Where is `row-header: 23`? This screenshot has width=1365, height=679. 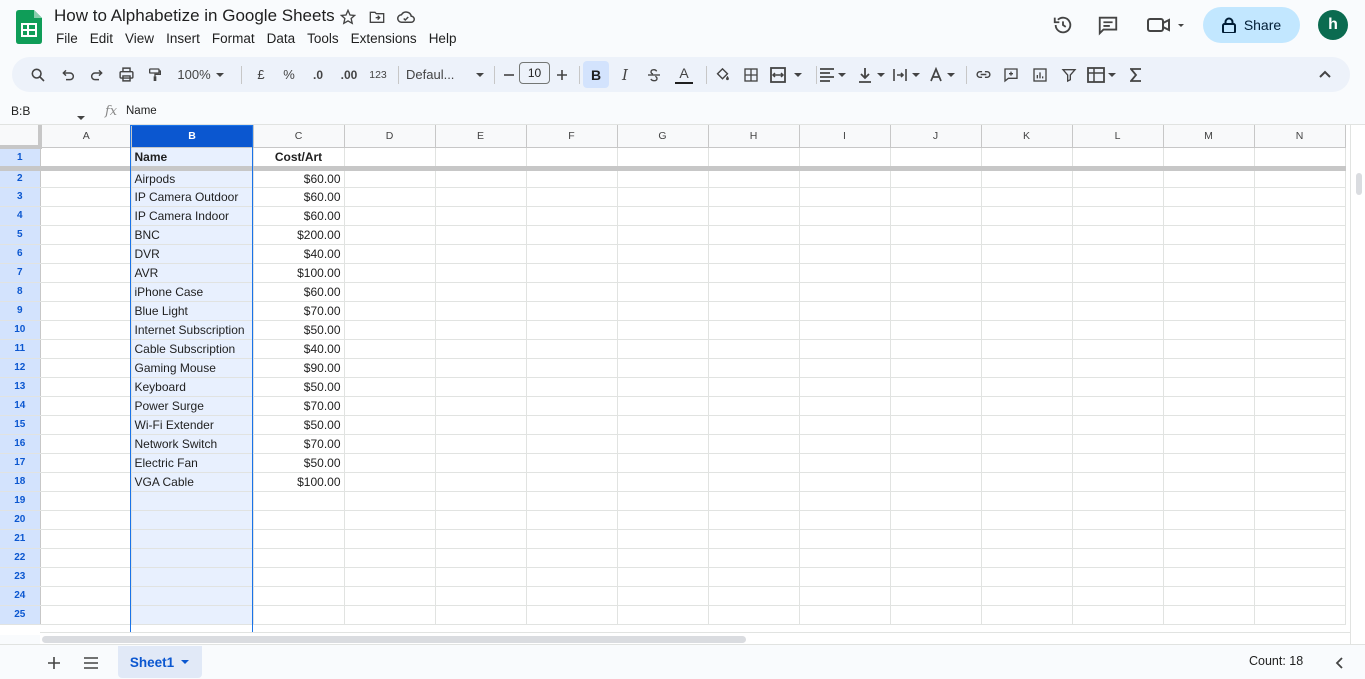
row-header: 23 is located at coordinates (20, 577).